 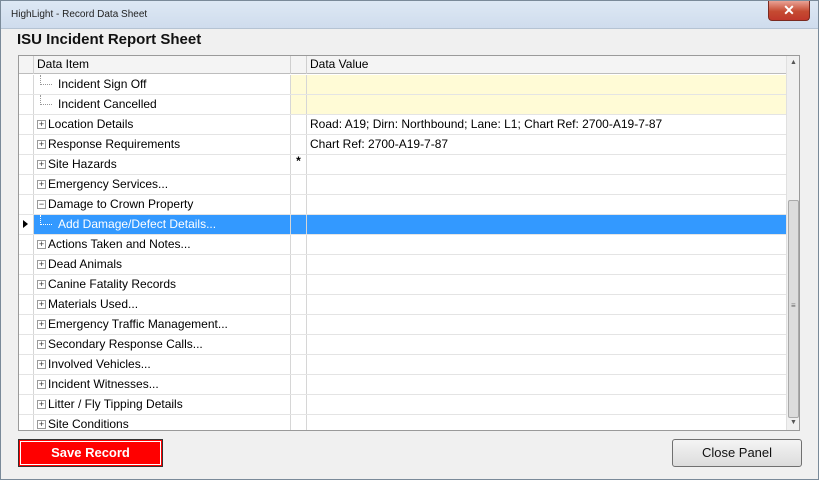 What do you see at coordinates (41, 204) in the screenshot?
I see `collapse-icon: −` at bounding box center [41, 204].